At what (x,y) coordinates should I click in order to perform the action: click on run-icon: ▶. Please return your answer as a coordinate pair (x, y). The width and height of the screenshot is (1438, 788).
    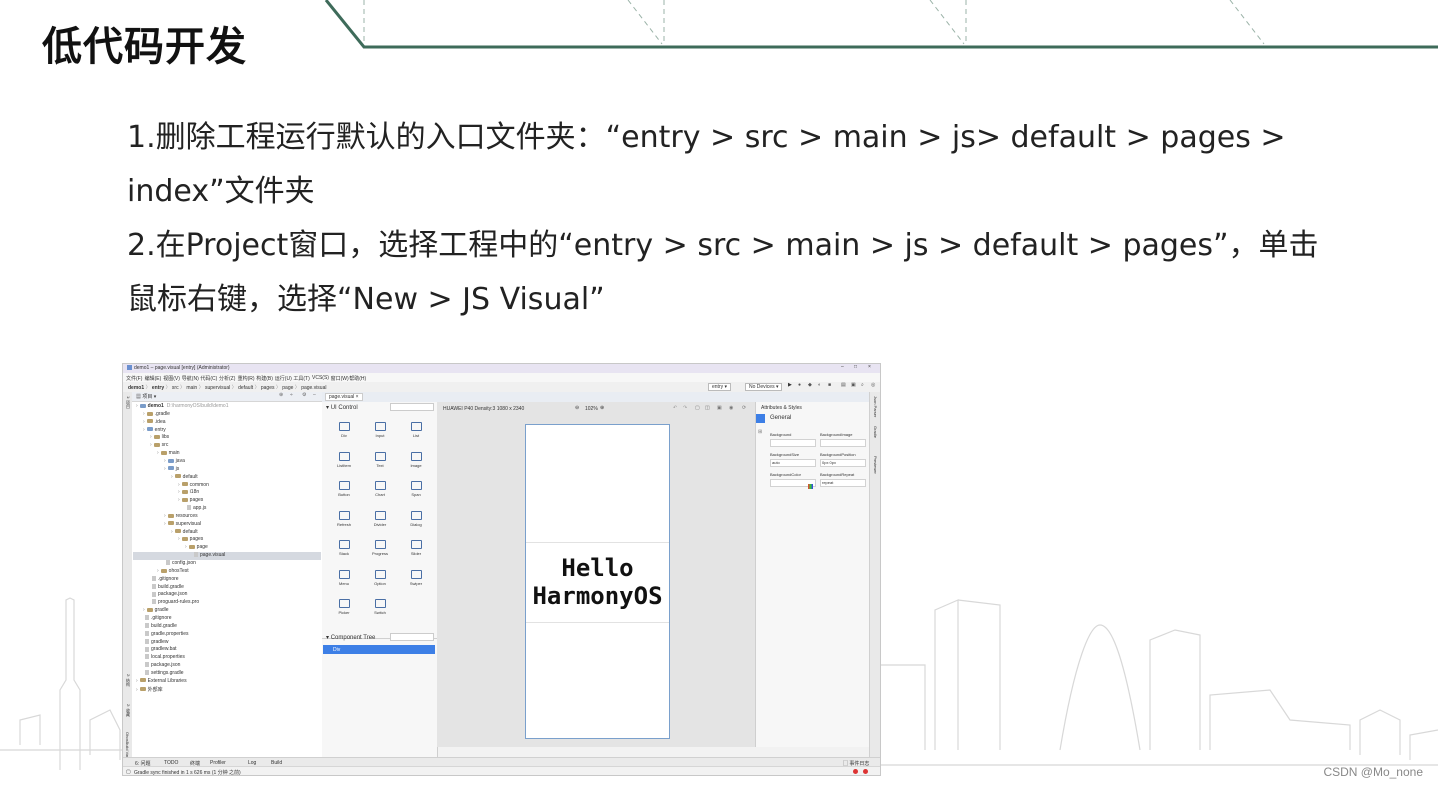
    Looking at the image, I should click on (790, 385).